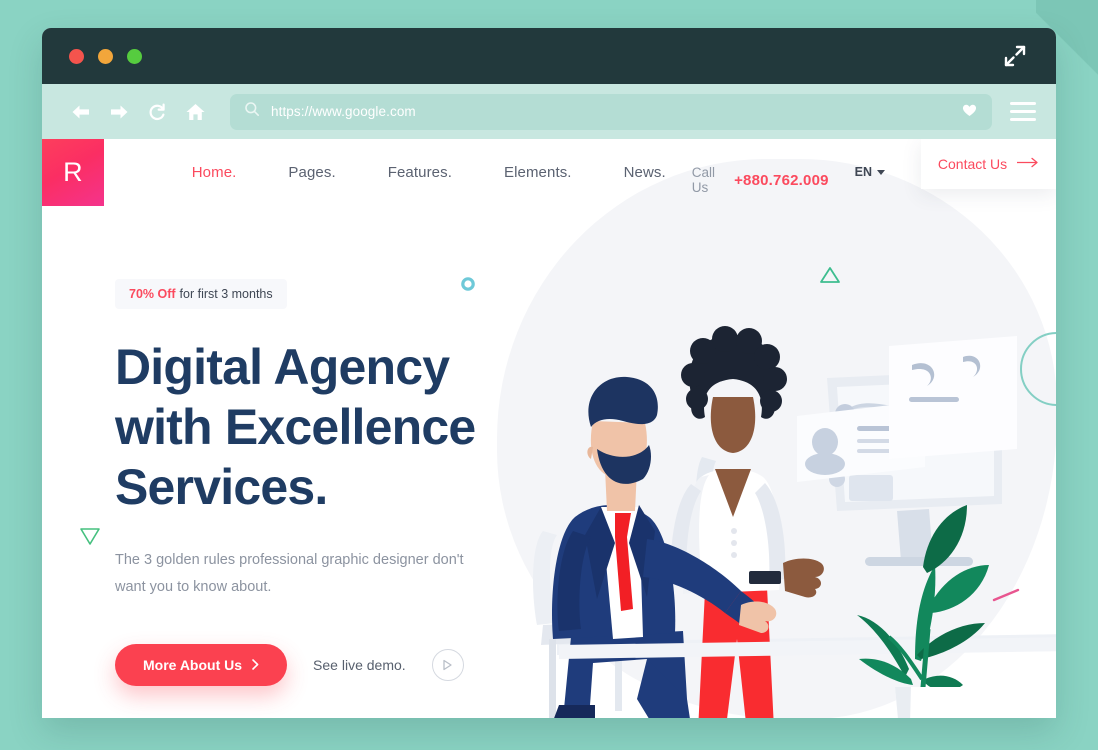 The height and width of the screenshot is (750, 1098). Describe the element at coordinates (781, 180) in the screenshot. I see `call-us-number: +880.762.009` at that location.